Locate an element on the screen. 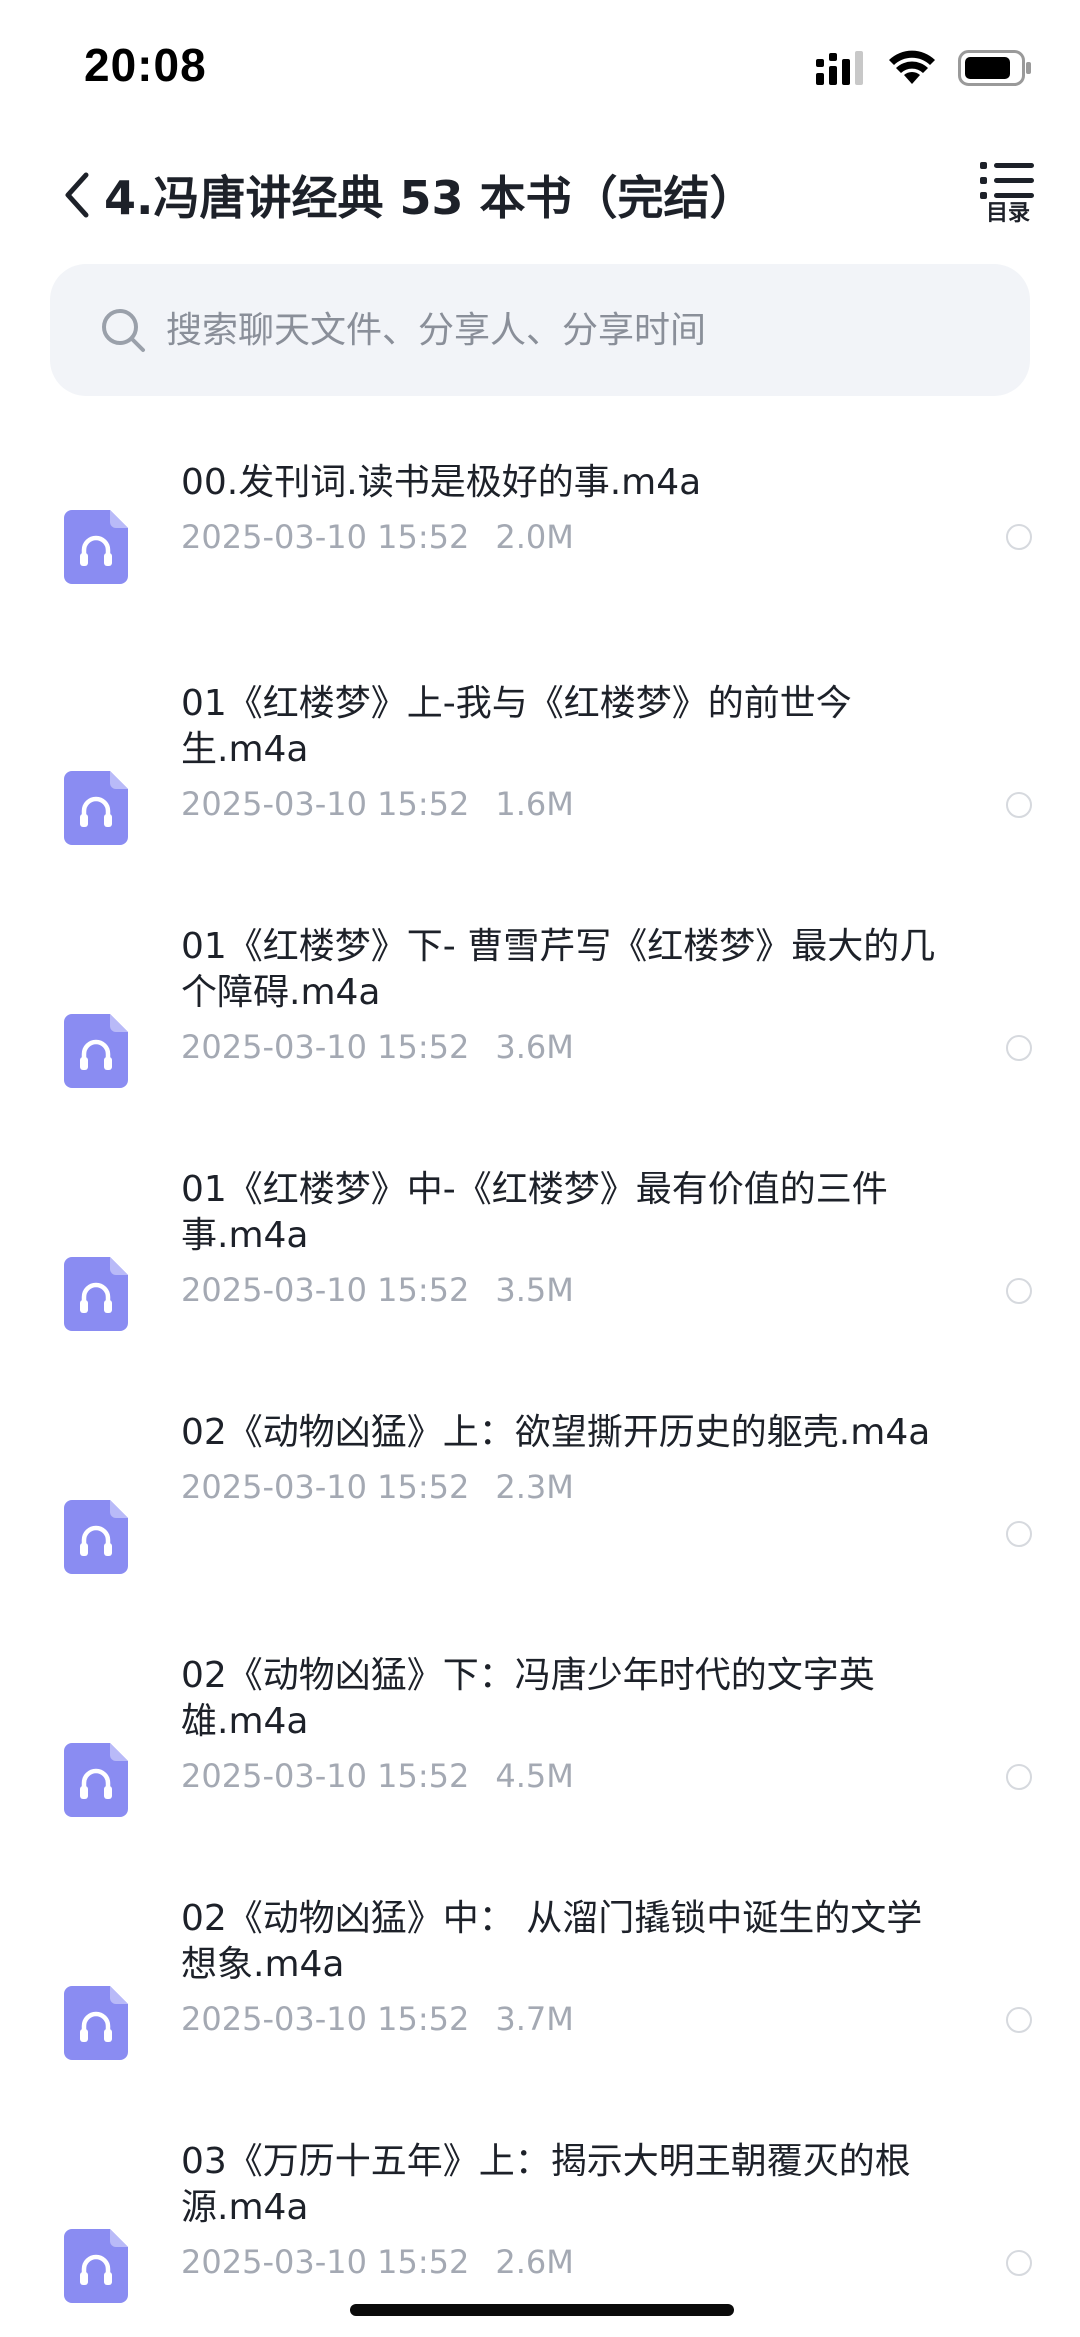 The image size is (1080, 2337). search-input is located at coordinates (556, 330).